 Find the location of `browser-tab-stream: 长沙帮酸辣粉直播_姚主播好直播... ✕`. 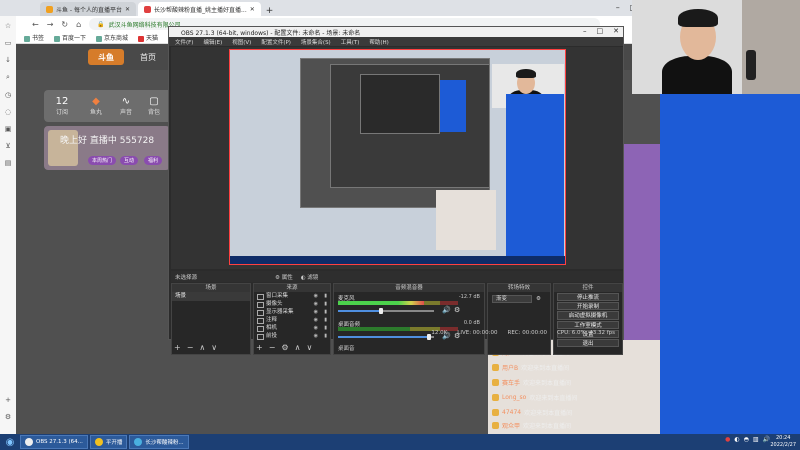

browser-tab-stream: 长沙帮酸辣粉直播_姚主播好直播... ✕ is located at coordinates (199, 9).